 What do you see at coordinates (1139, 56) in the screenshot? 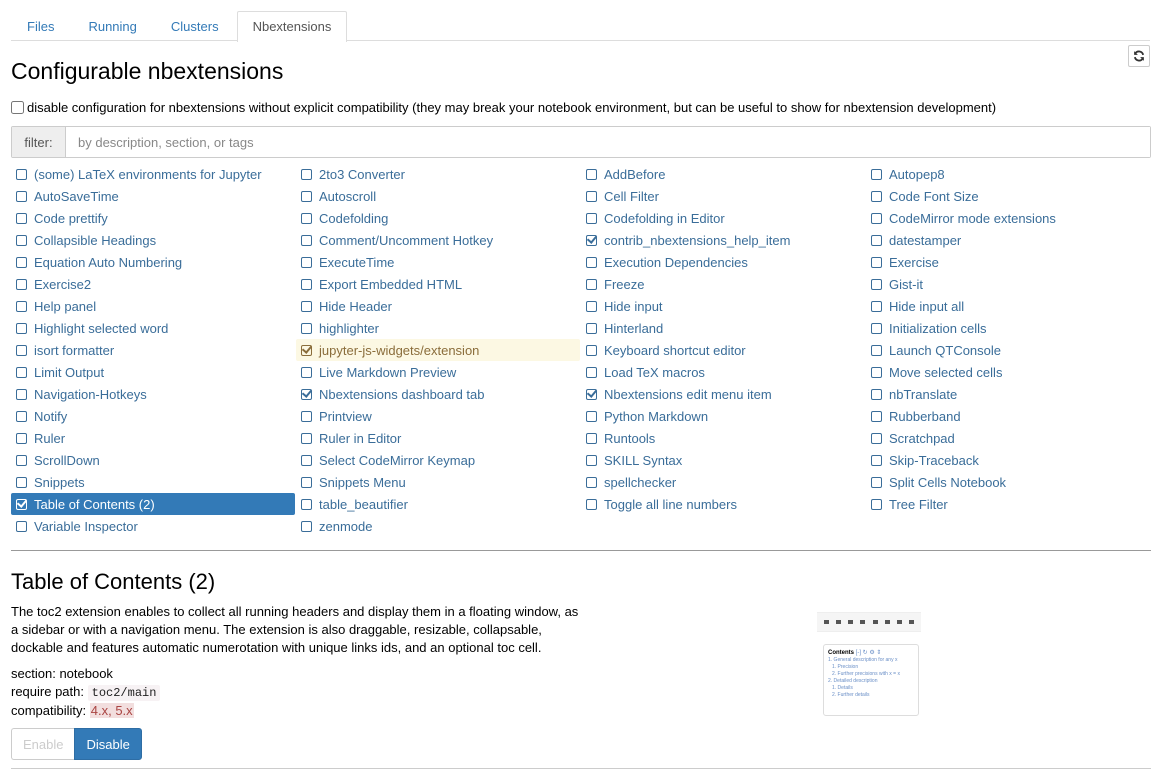
I see `refresh-button` at bounding box center [1139, 56].